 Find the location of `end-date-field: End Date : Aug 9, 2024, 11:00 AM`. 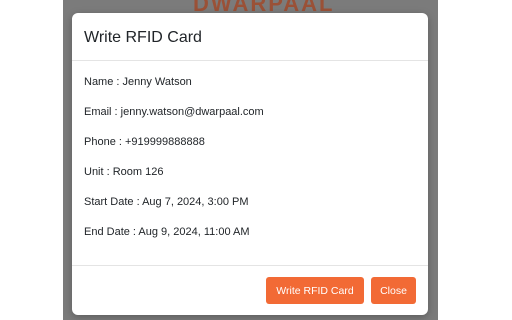

end-date-field: End Date : Aug 9, 2024, 11:00 AM is located at coordinates (167, 232).